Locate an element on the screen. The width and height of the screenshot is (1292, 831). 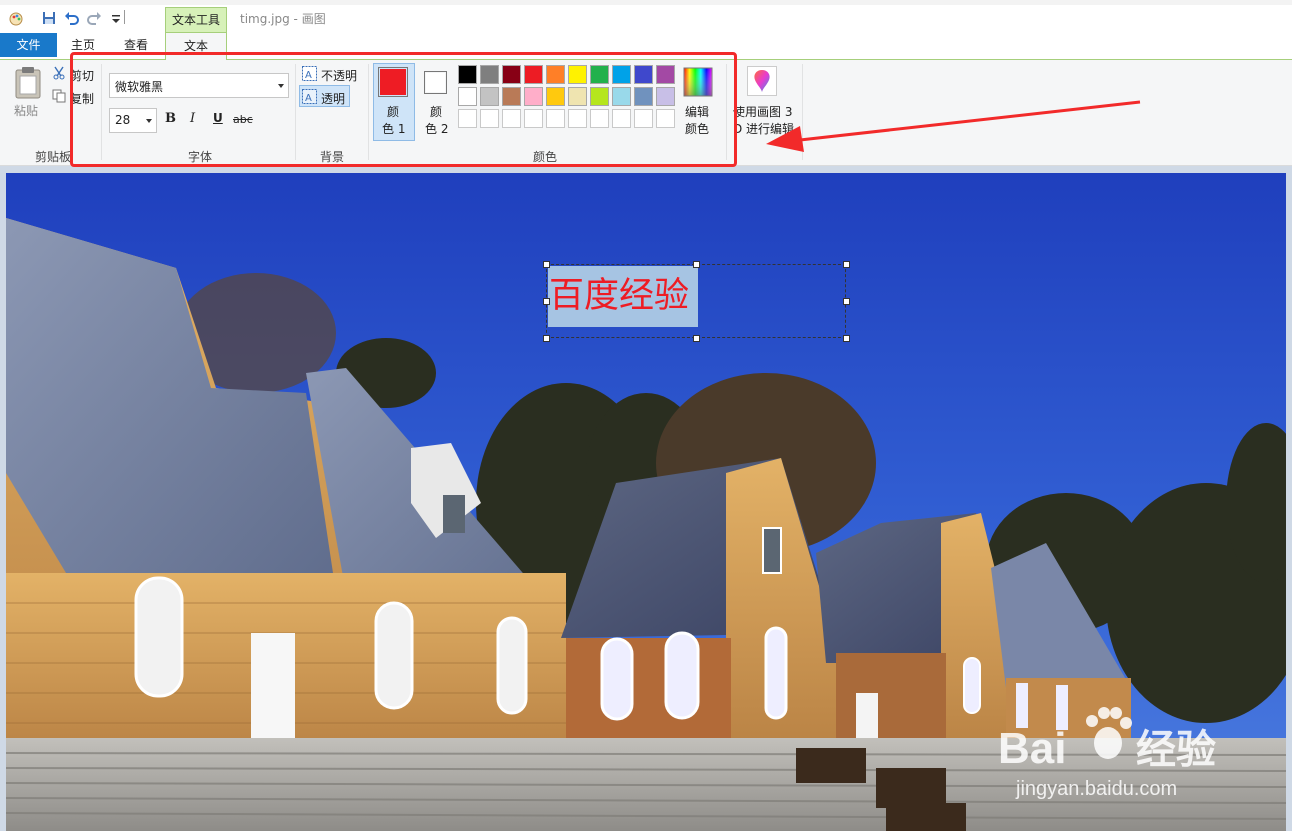
tab-file: 文件 is located at coordinates (28, 45).